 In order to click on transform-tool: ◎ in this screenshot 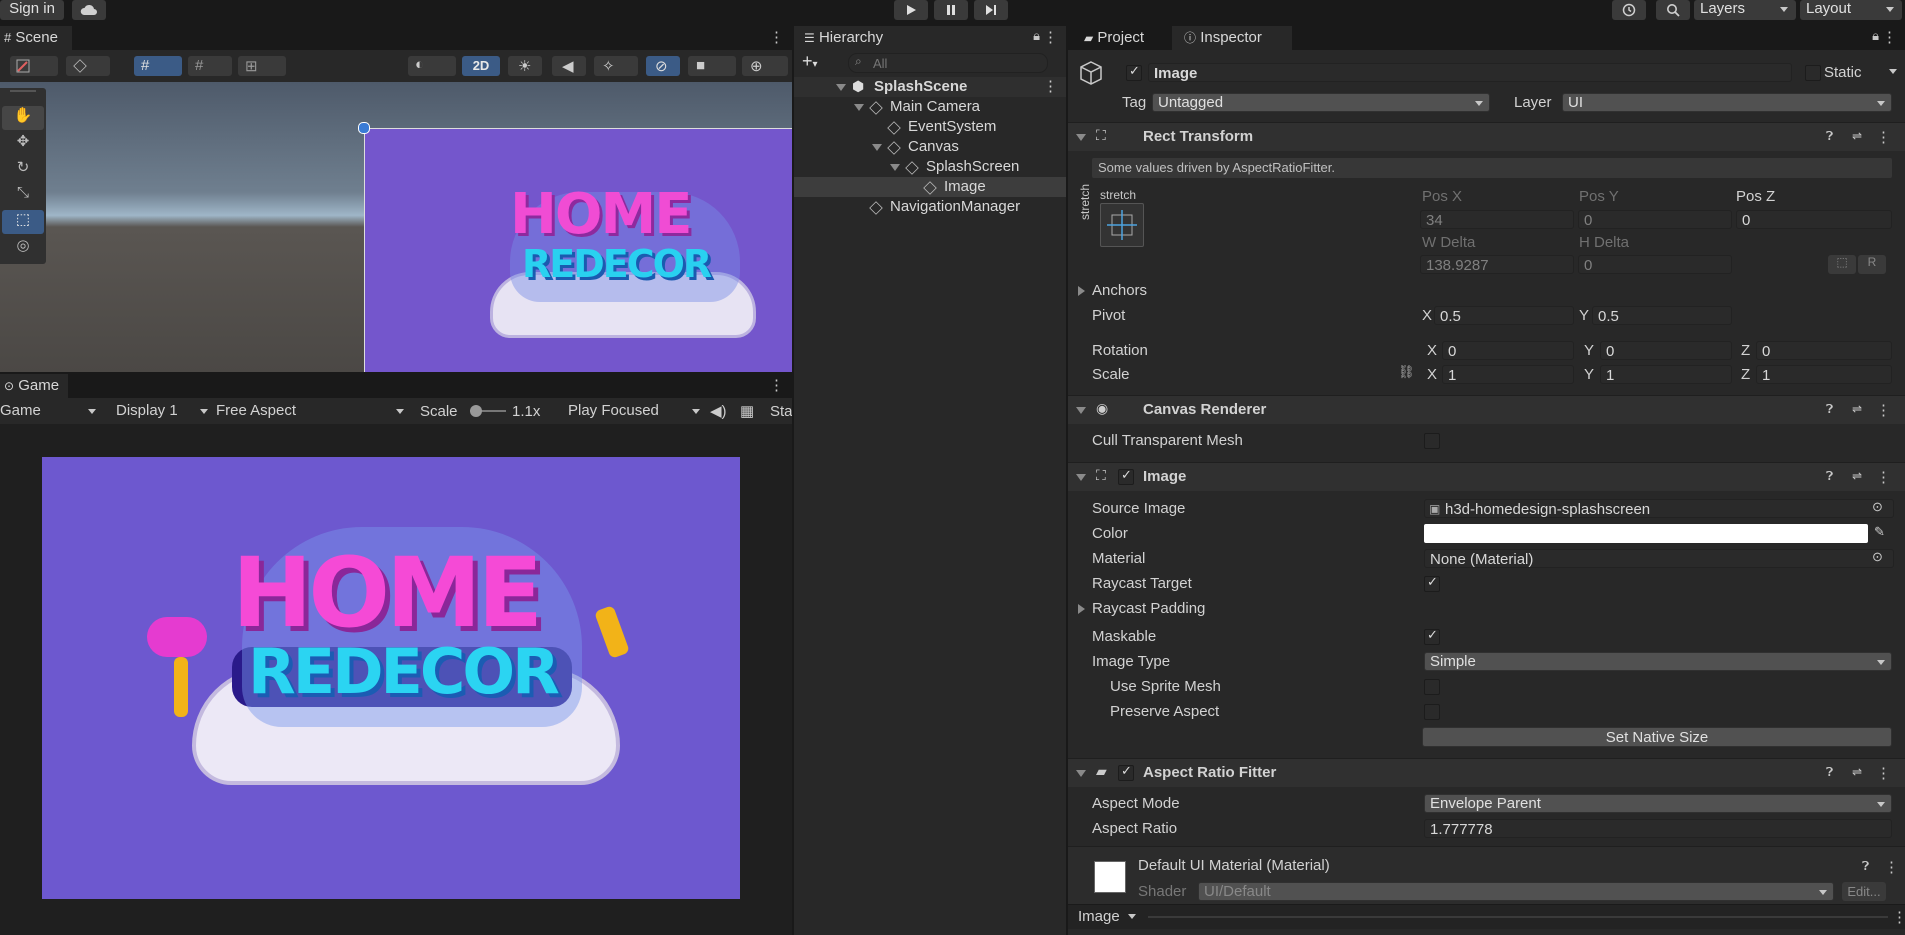, I will do `click(23, 248)`.